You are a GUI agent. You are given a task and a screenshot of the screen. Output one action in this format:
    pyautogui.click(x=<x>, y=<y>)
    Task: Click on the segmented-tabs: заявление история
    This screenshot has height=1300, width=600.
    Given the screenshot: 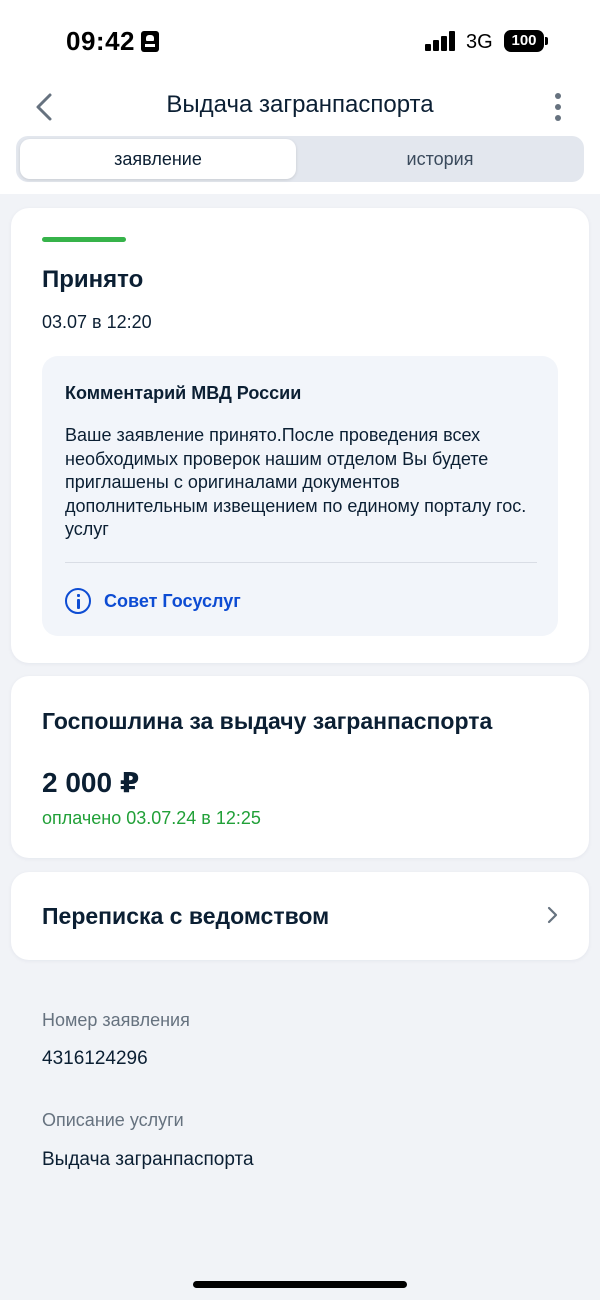 What is the action you would take?
    pyautogui.click(x=300, y=159)
    